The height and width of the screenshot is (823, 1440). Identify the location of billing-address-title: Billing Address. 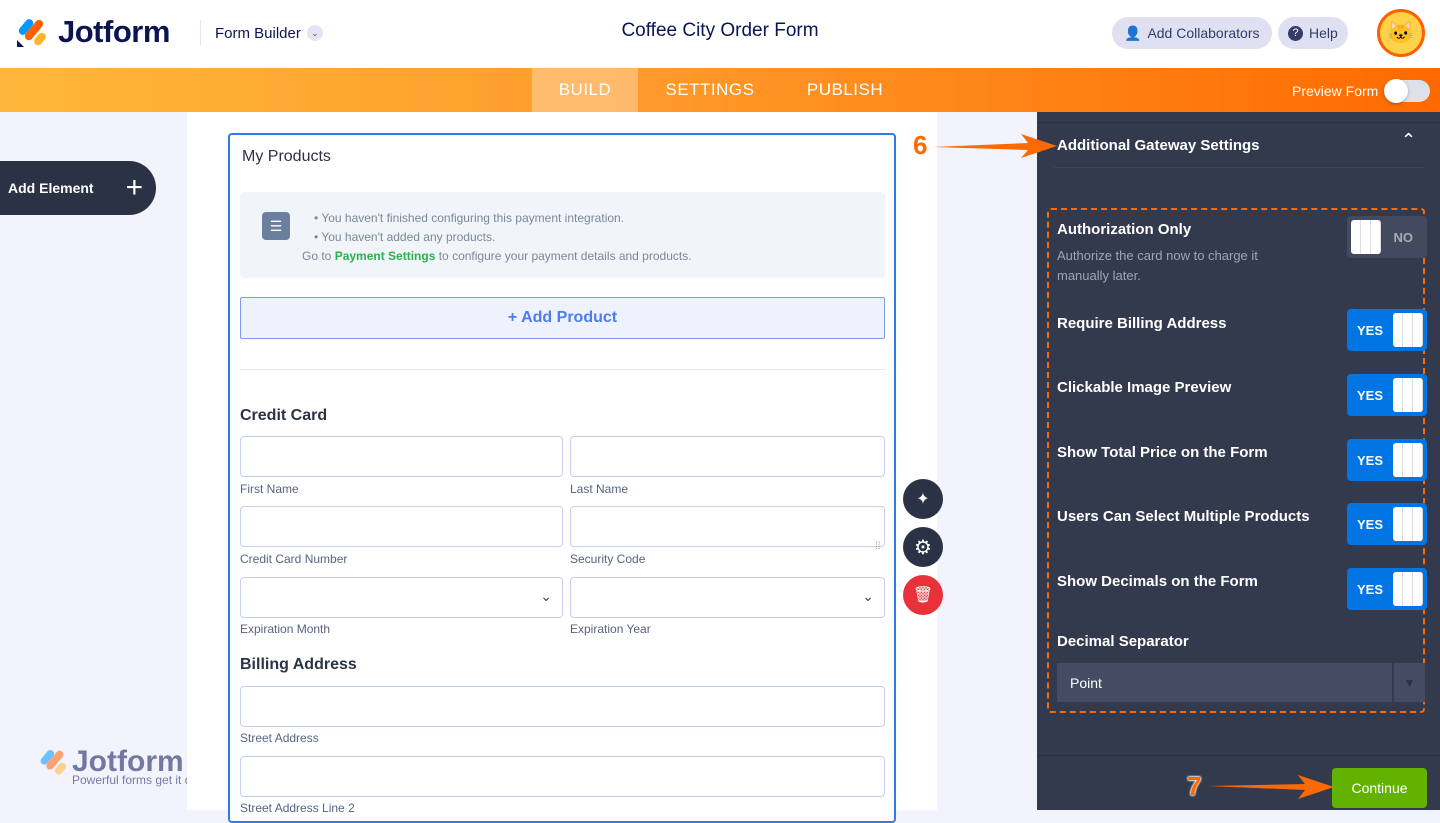
(298, 664).